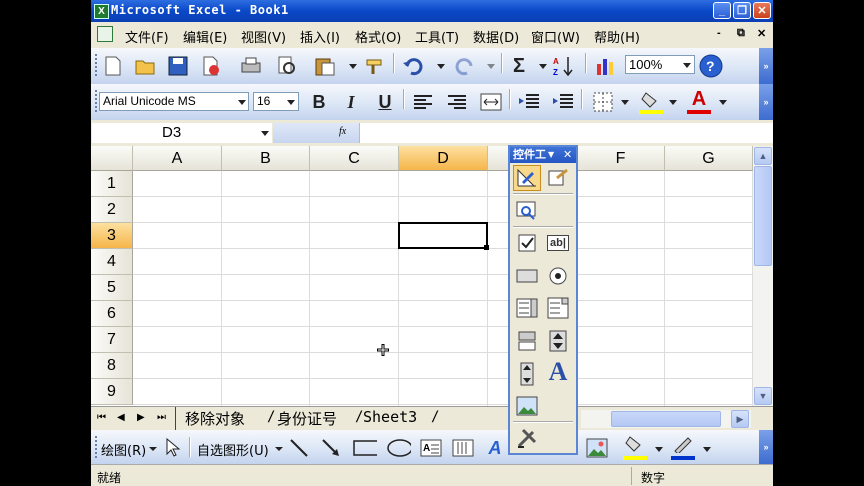 This screenshot has width=864, height=486. Describe the element at coordinates (263, 36) in the screenshot. I see `menu-view: 视图(V)` at that location.